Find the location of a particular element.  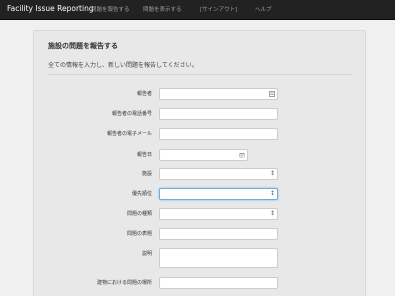

form-row-priority: 優先順位 ↕ is located at coordinates (200, 194).